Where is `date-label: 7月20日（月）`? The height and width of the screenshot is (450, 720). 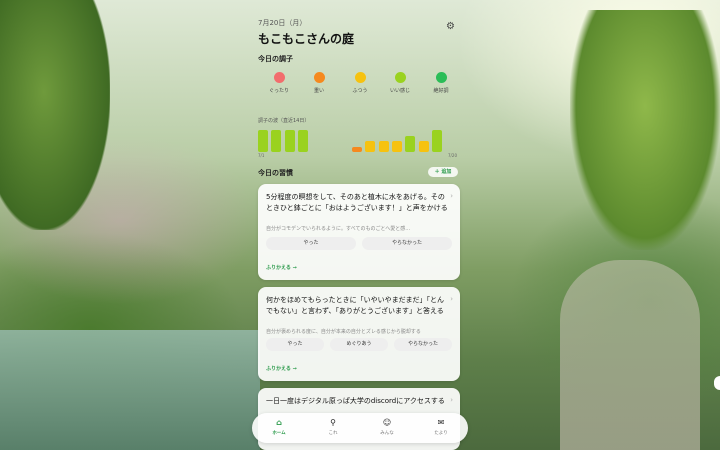 date-label: 7月20日（月） is located at coordinates (282, 23).